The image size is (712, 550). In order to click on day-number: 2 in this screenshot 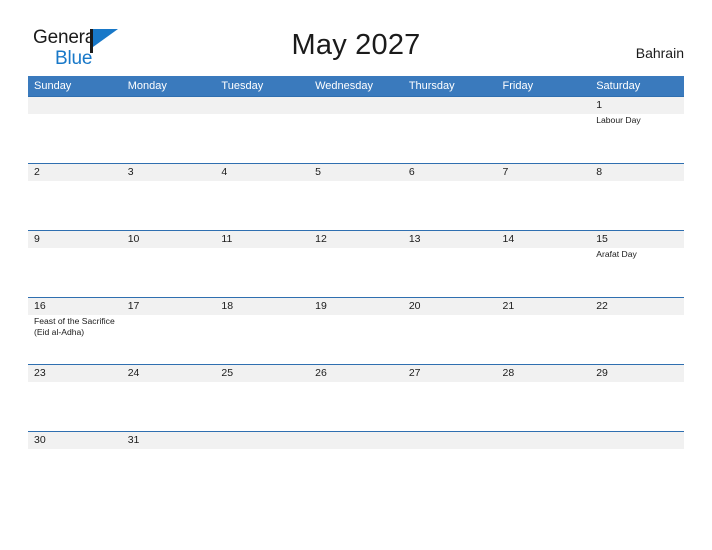, I will do `click(75, 172)`.